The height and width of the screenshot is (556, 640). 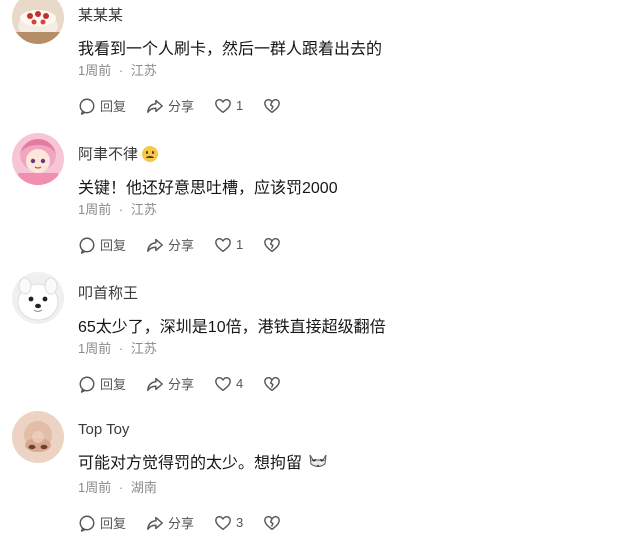 I want to click on comment-meta: 1周前 · 湖南, so click(x=117, y=487).